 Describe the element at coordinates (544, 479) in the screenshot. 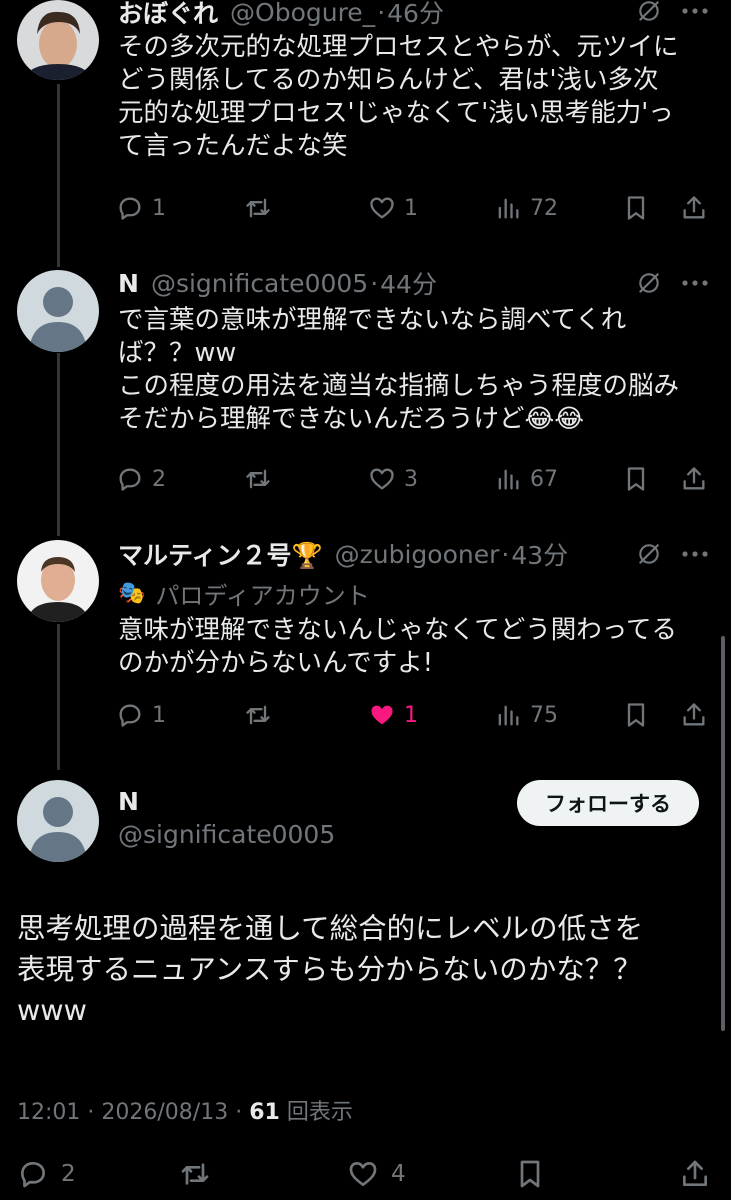

I see `views-count: 67` at that location.